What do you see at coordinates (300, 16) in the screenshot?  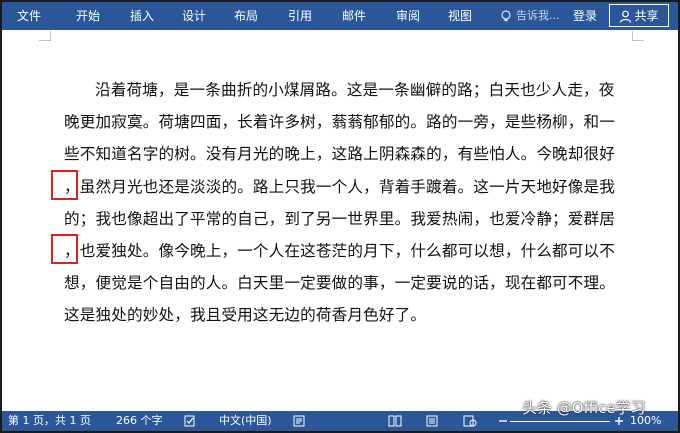 I see `tab-references: 引用` at bounding box center [300, 16].